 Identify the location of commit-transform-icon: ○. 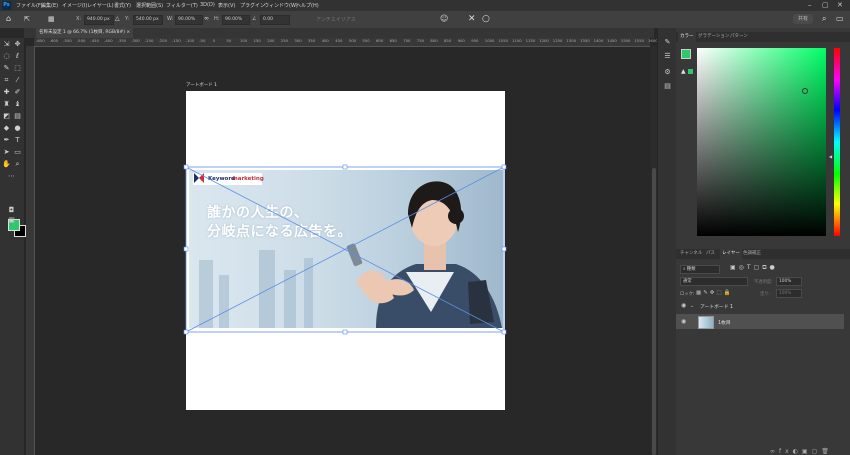
(486, 19).